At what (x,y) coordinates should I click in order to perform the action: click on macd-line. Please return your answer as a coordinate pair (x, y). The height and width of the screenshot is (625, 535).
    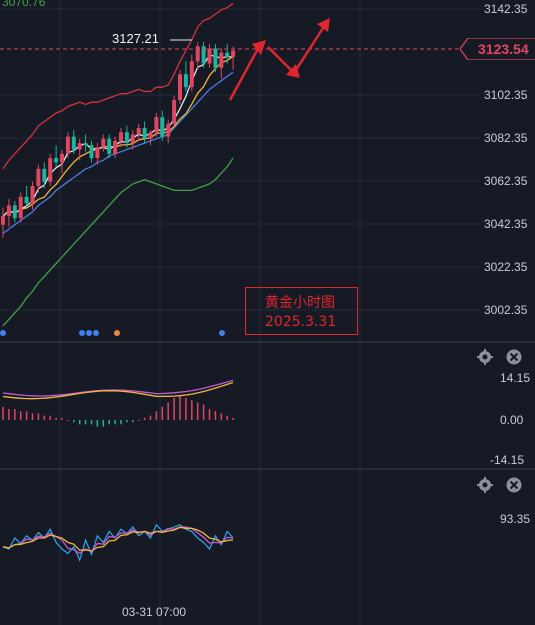
    Looking at the image, I should click on (118, 388).